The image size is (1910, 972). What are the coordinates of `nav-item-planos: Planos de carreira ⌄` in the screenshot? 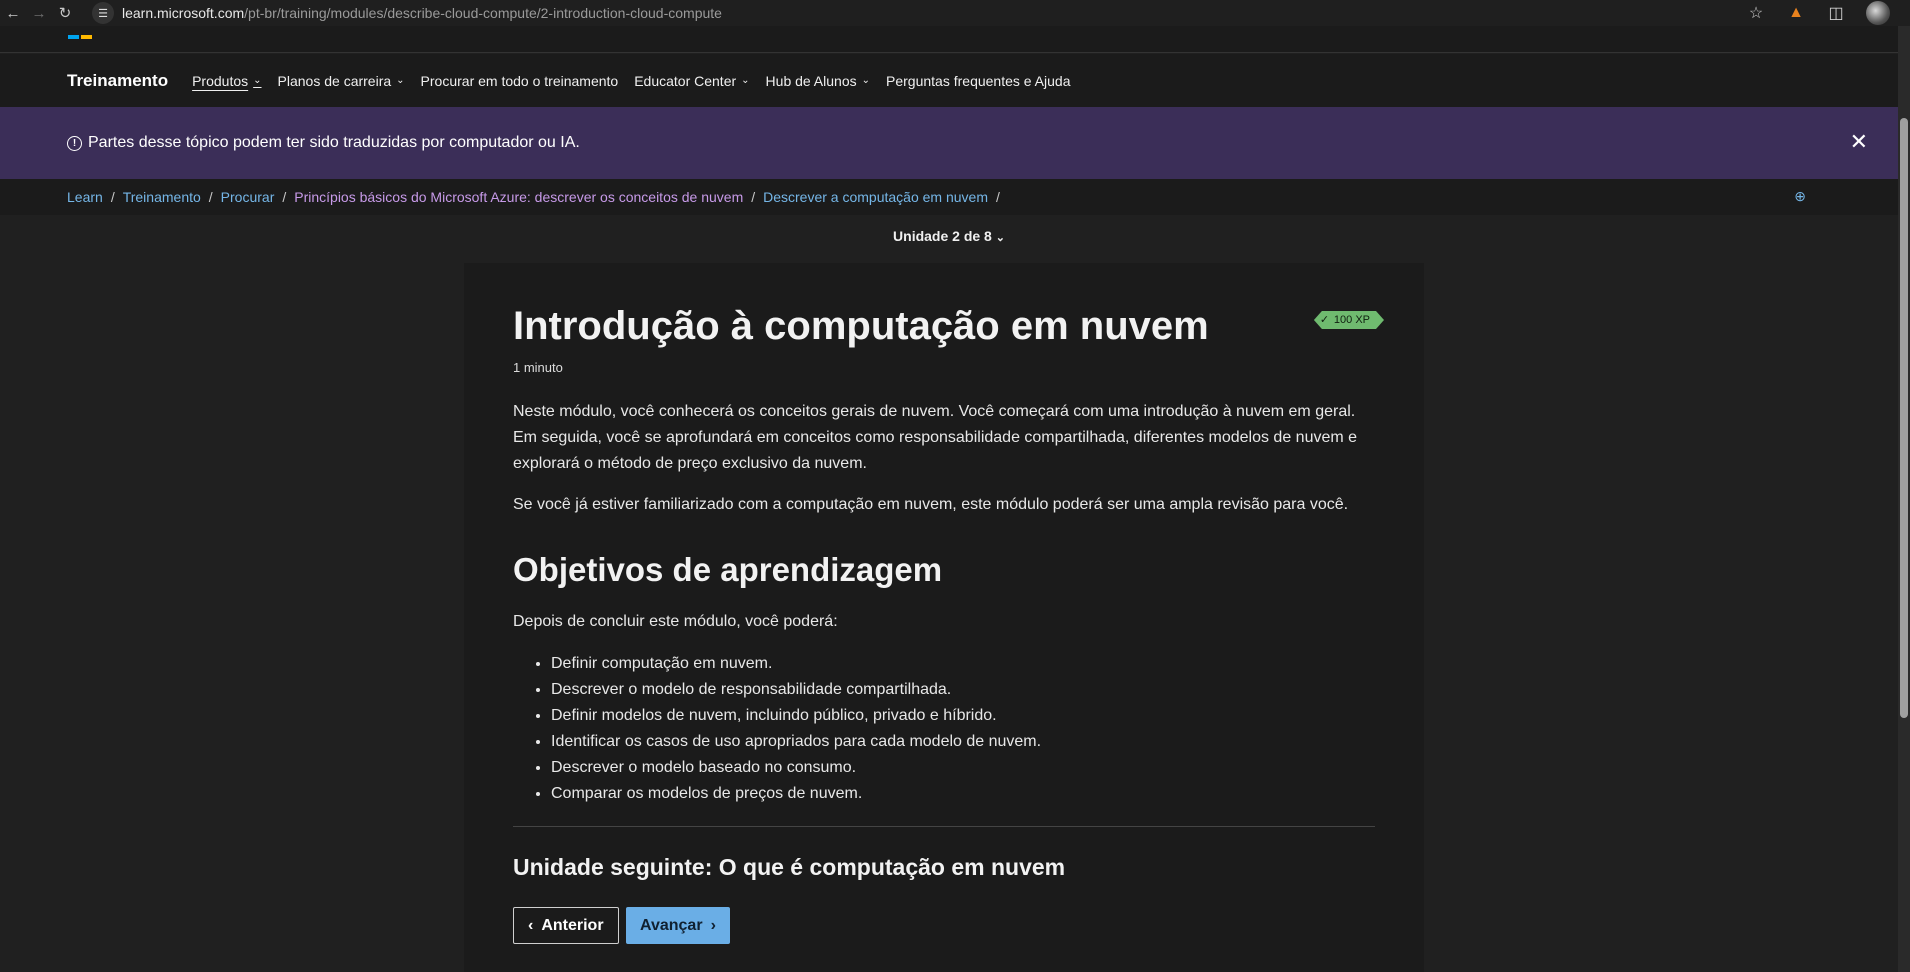 It's located at (341, 81).